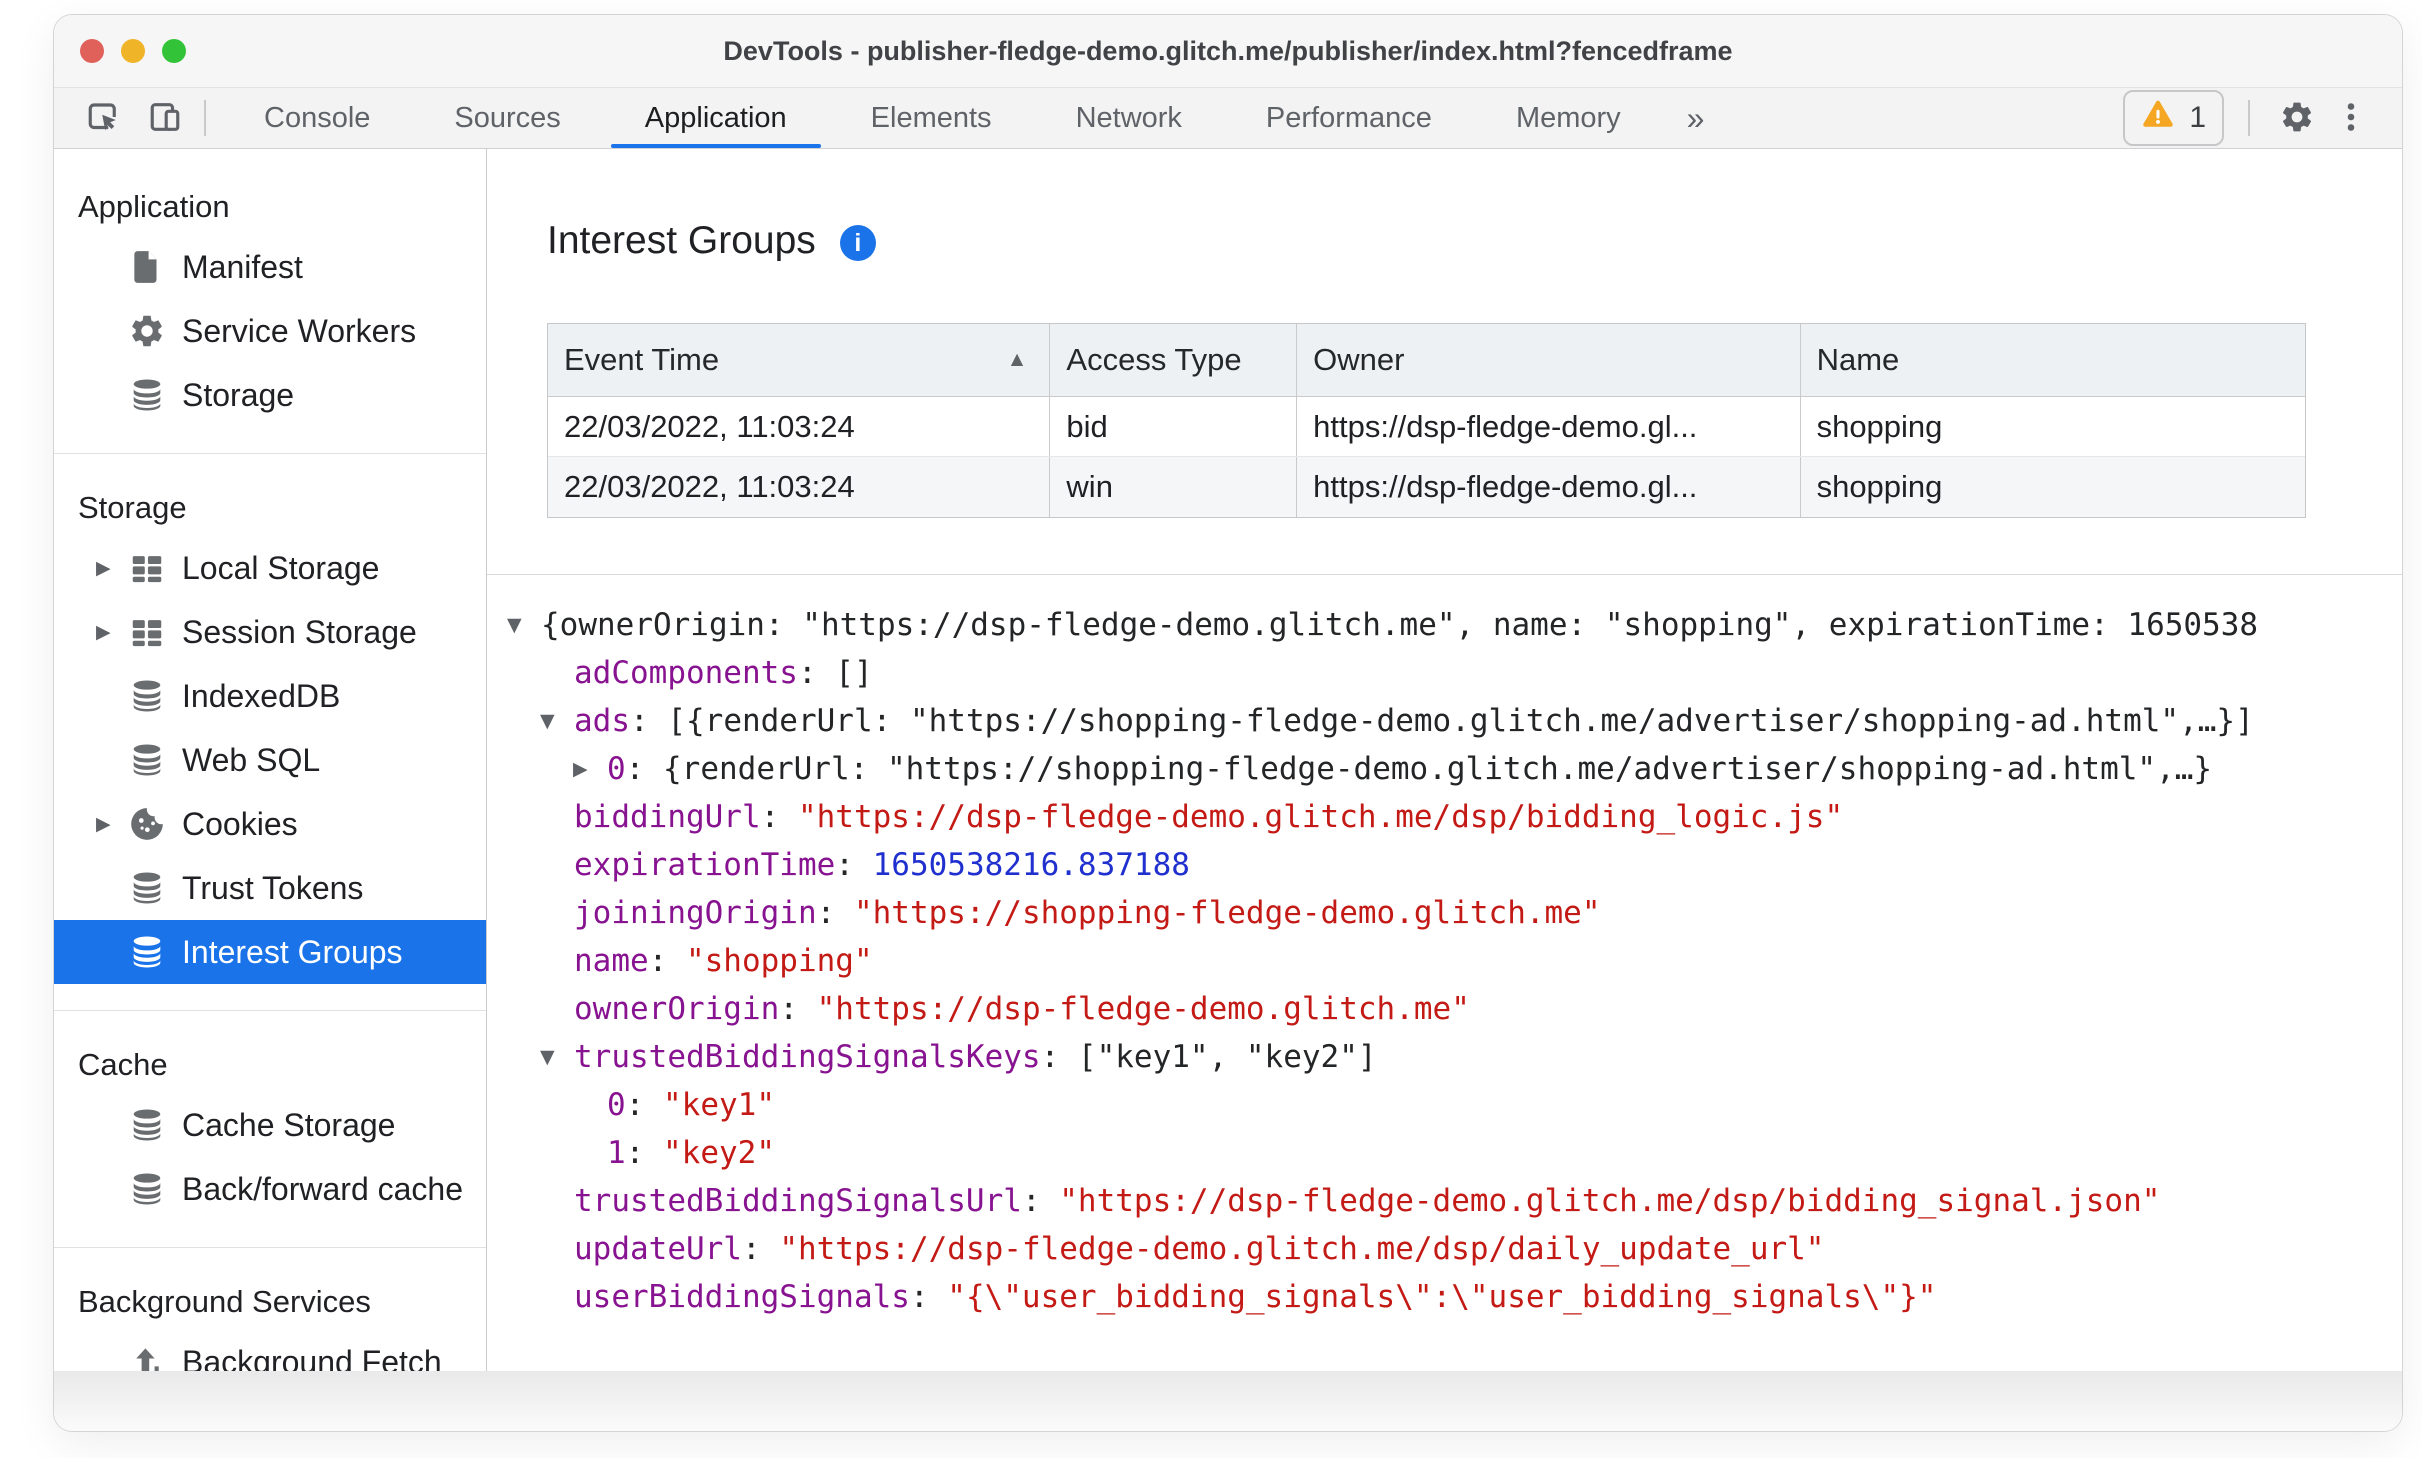  Describe the element at coordinates (224, 1301) in the screenshot. I see `sidebar-section-title: Background Services` at that location.